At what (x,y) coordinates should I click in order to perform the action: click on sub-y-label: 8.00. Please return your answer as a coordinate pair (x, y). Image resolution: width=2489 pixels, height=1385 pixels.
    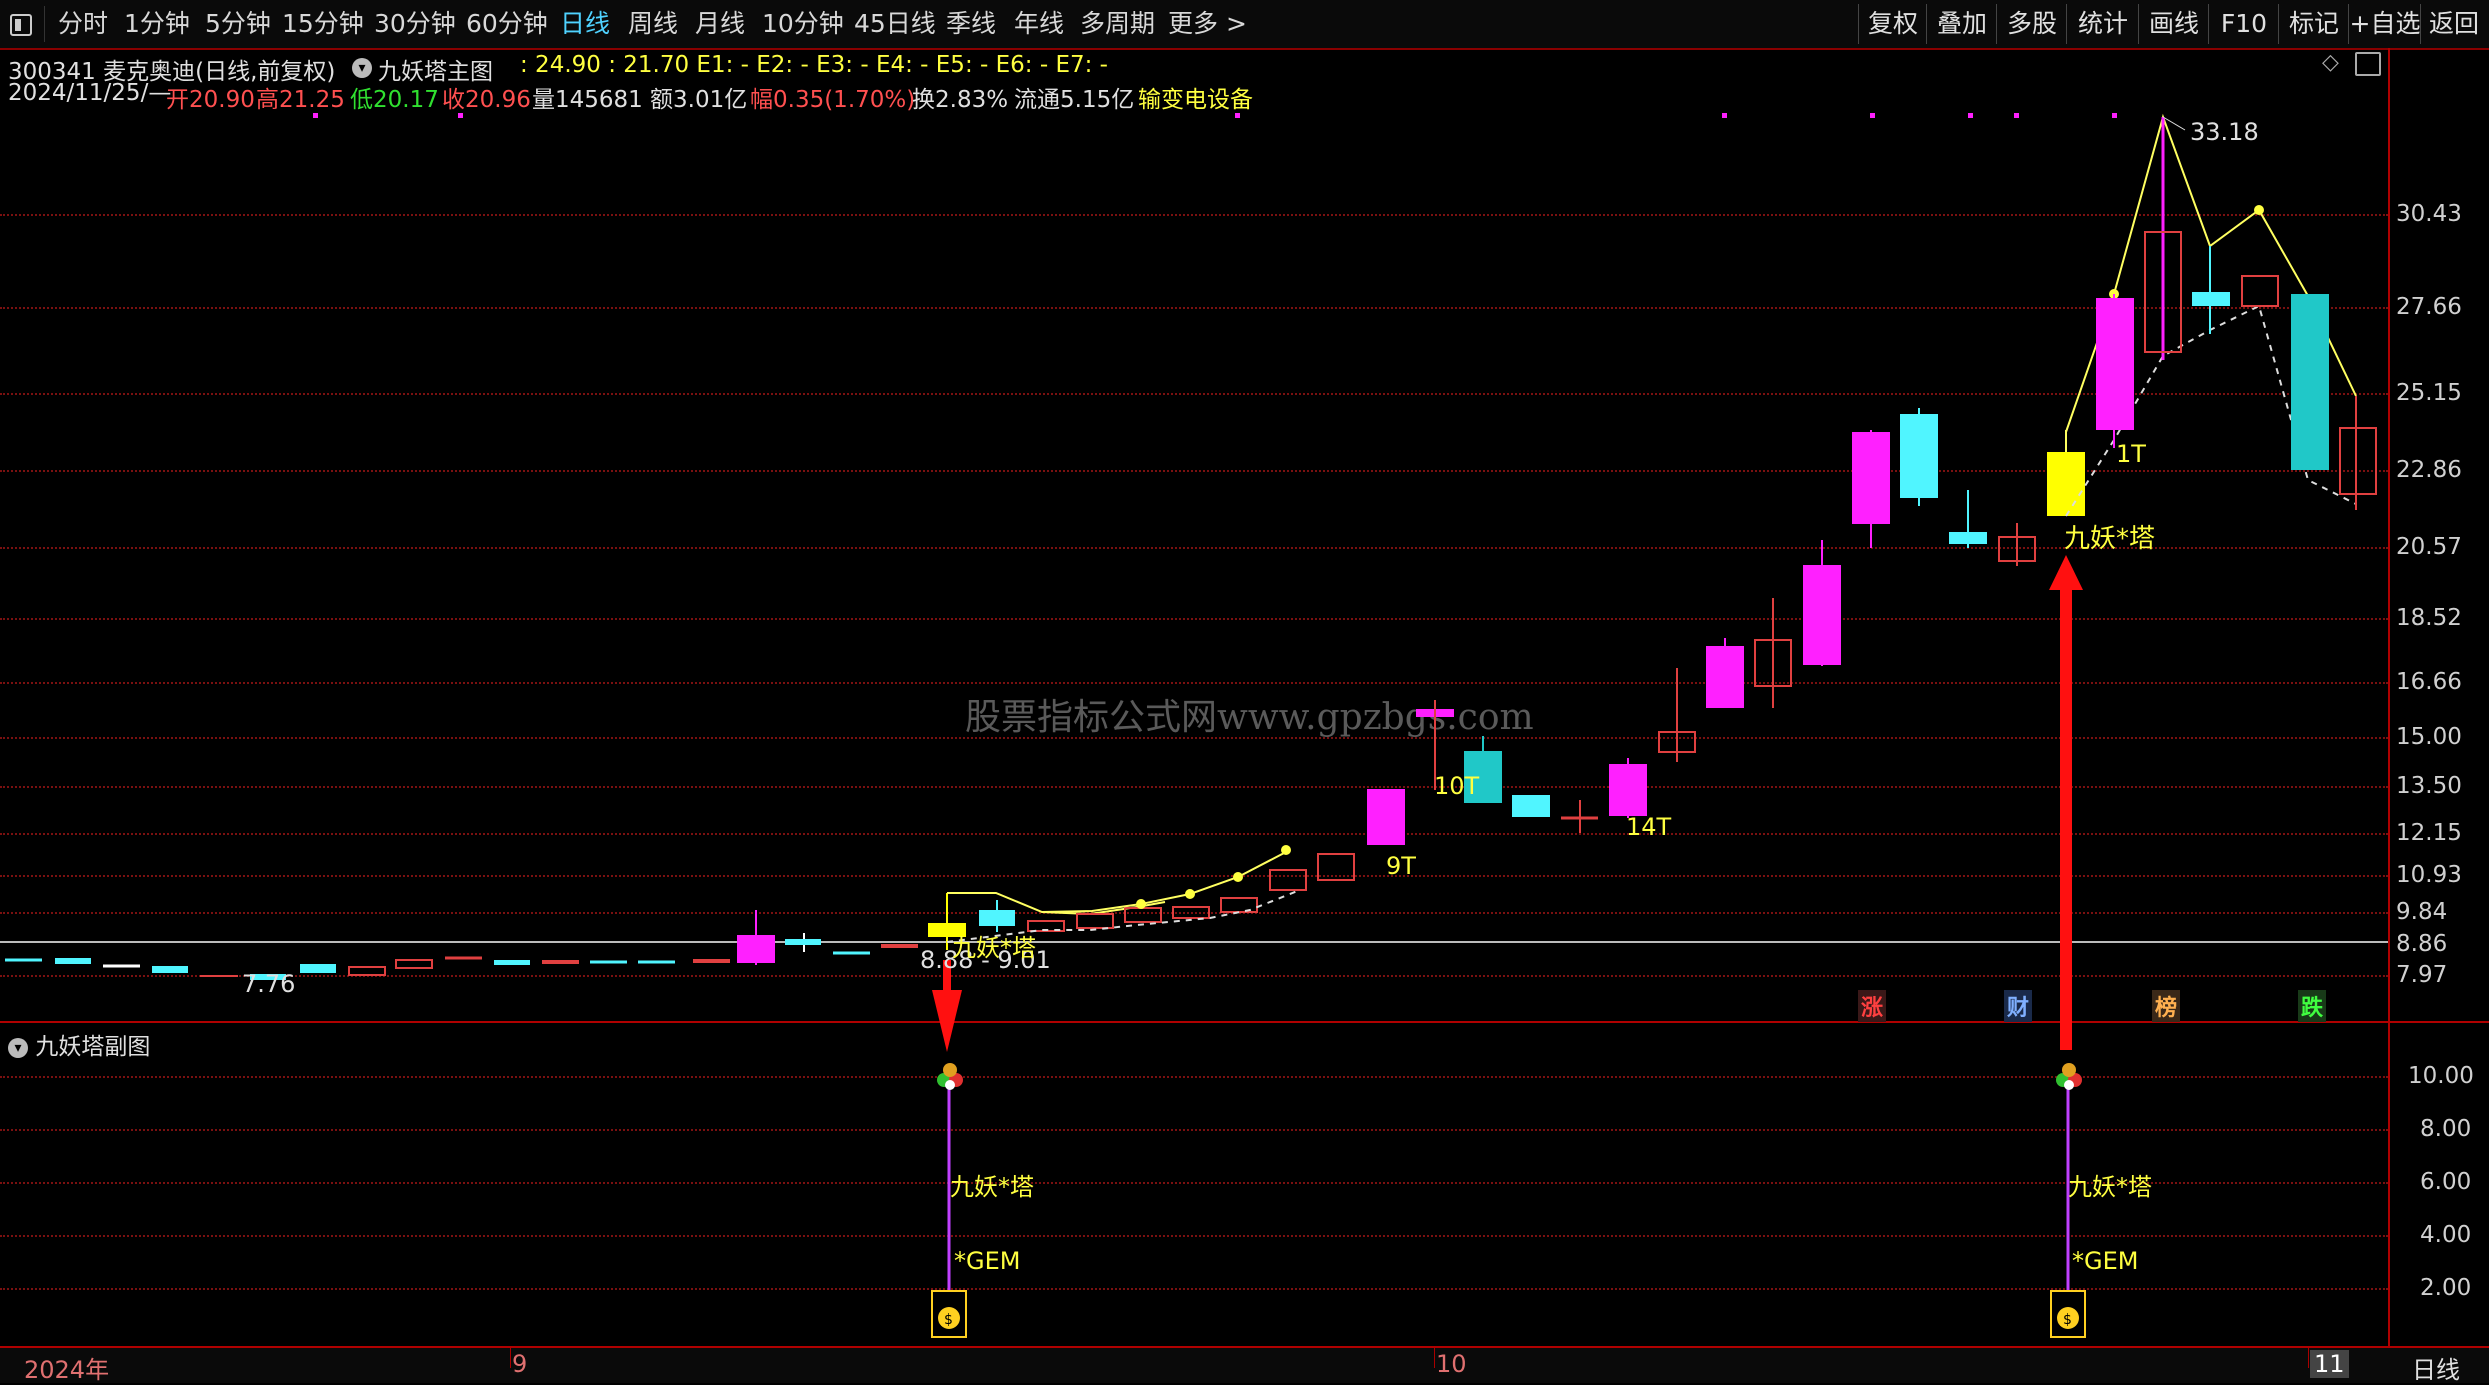
    Looking at the image, I should click on (2446, 1129).